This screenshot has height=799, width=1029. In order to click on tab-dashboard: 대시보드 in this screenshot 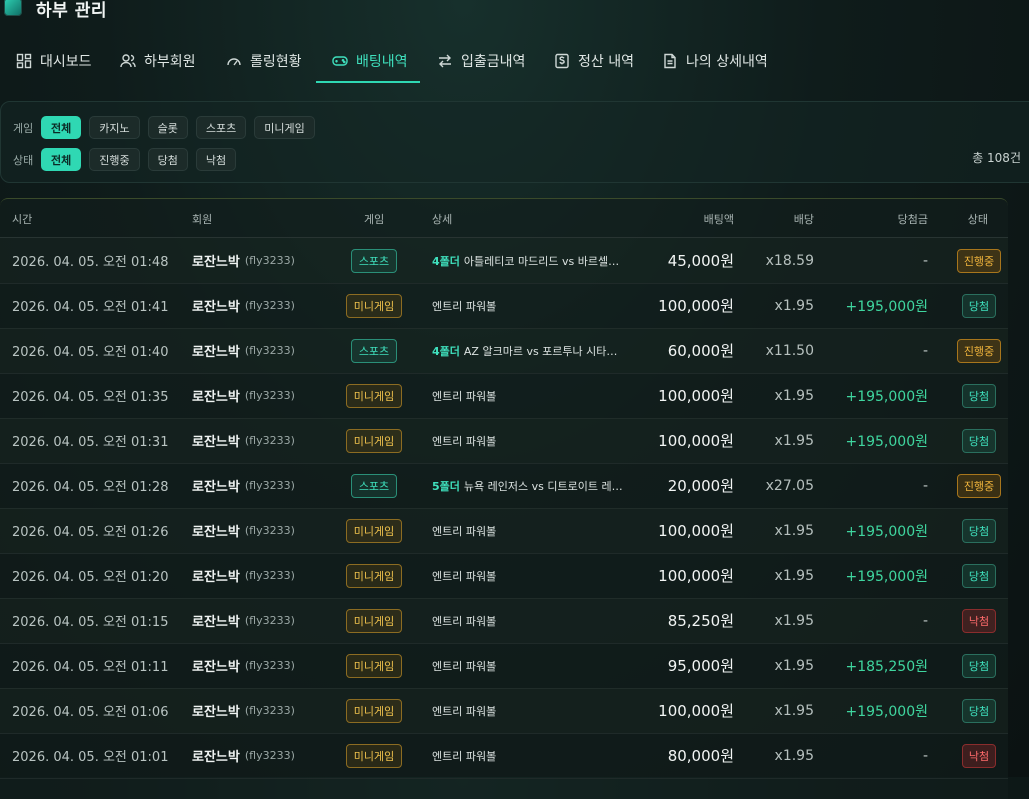, I will do `click(54, 61)`.